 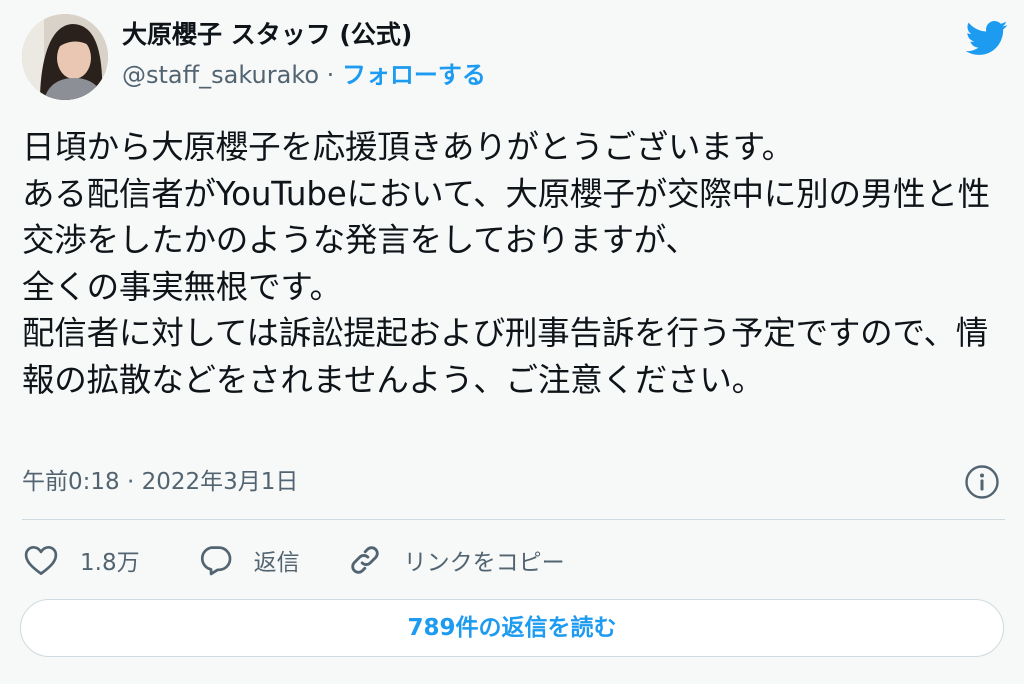 I want to click on author-block: 大原櫻子 スタッフ (公式) @staff_sakurako · フォローする, so click(x=304, y=55).